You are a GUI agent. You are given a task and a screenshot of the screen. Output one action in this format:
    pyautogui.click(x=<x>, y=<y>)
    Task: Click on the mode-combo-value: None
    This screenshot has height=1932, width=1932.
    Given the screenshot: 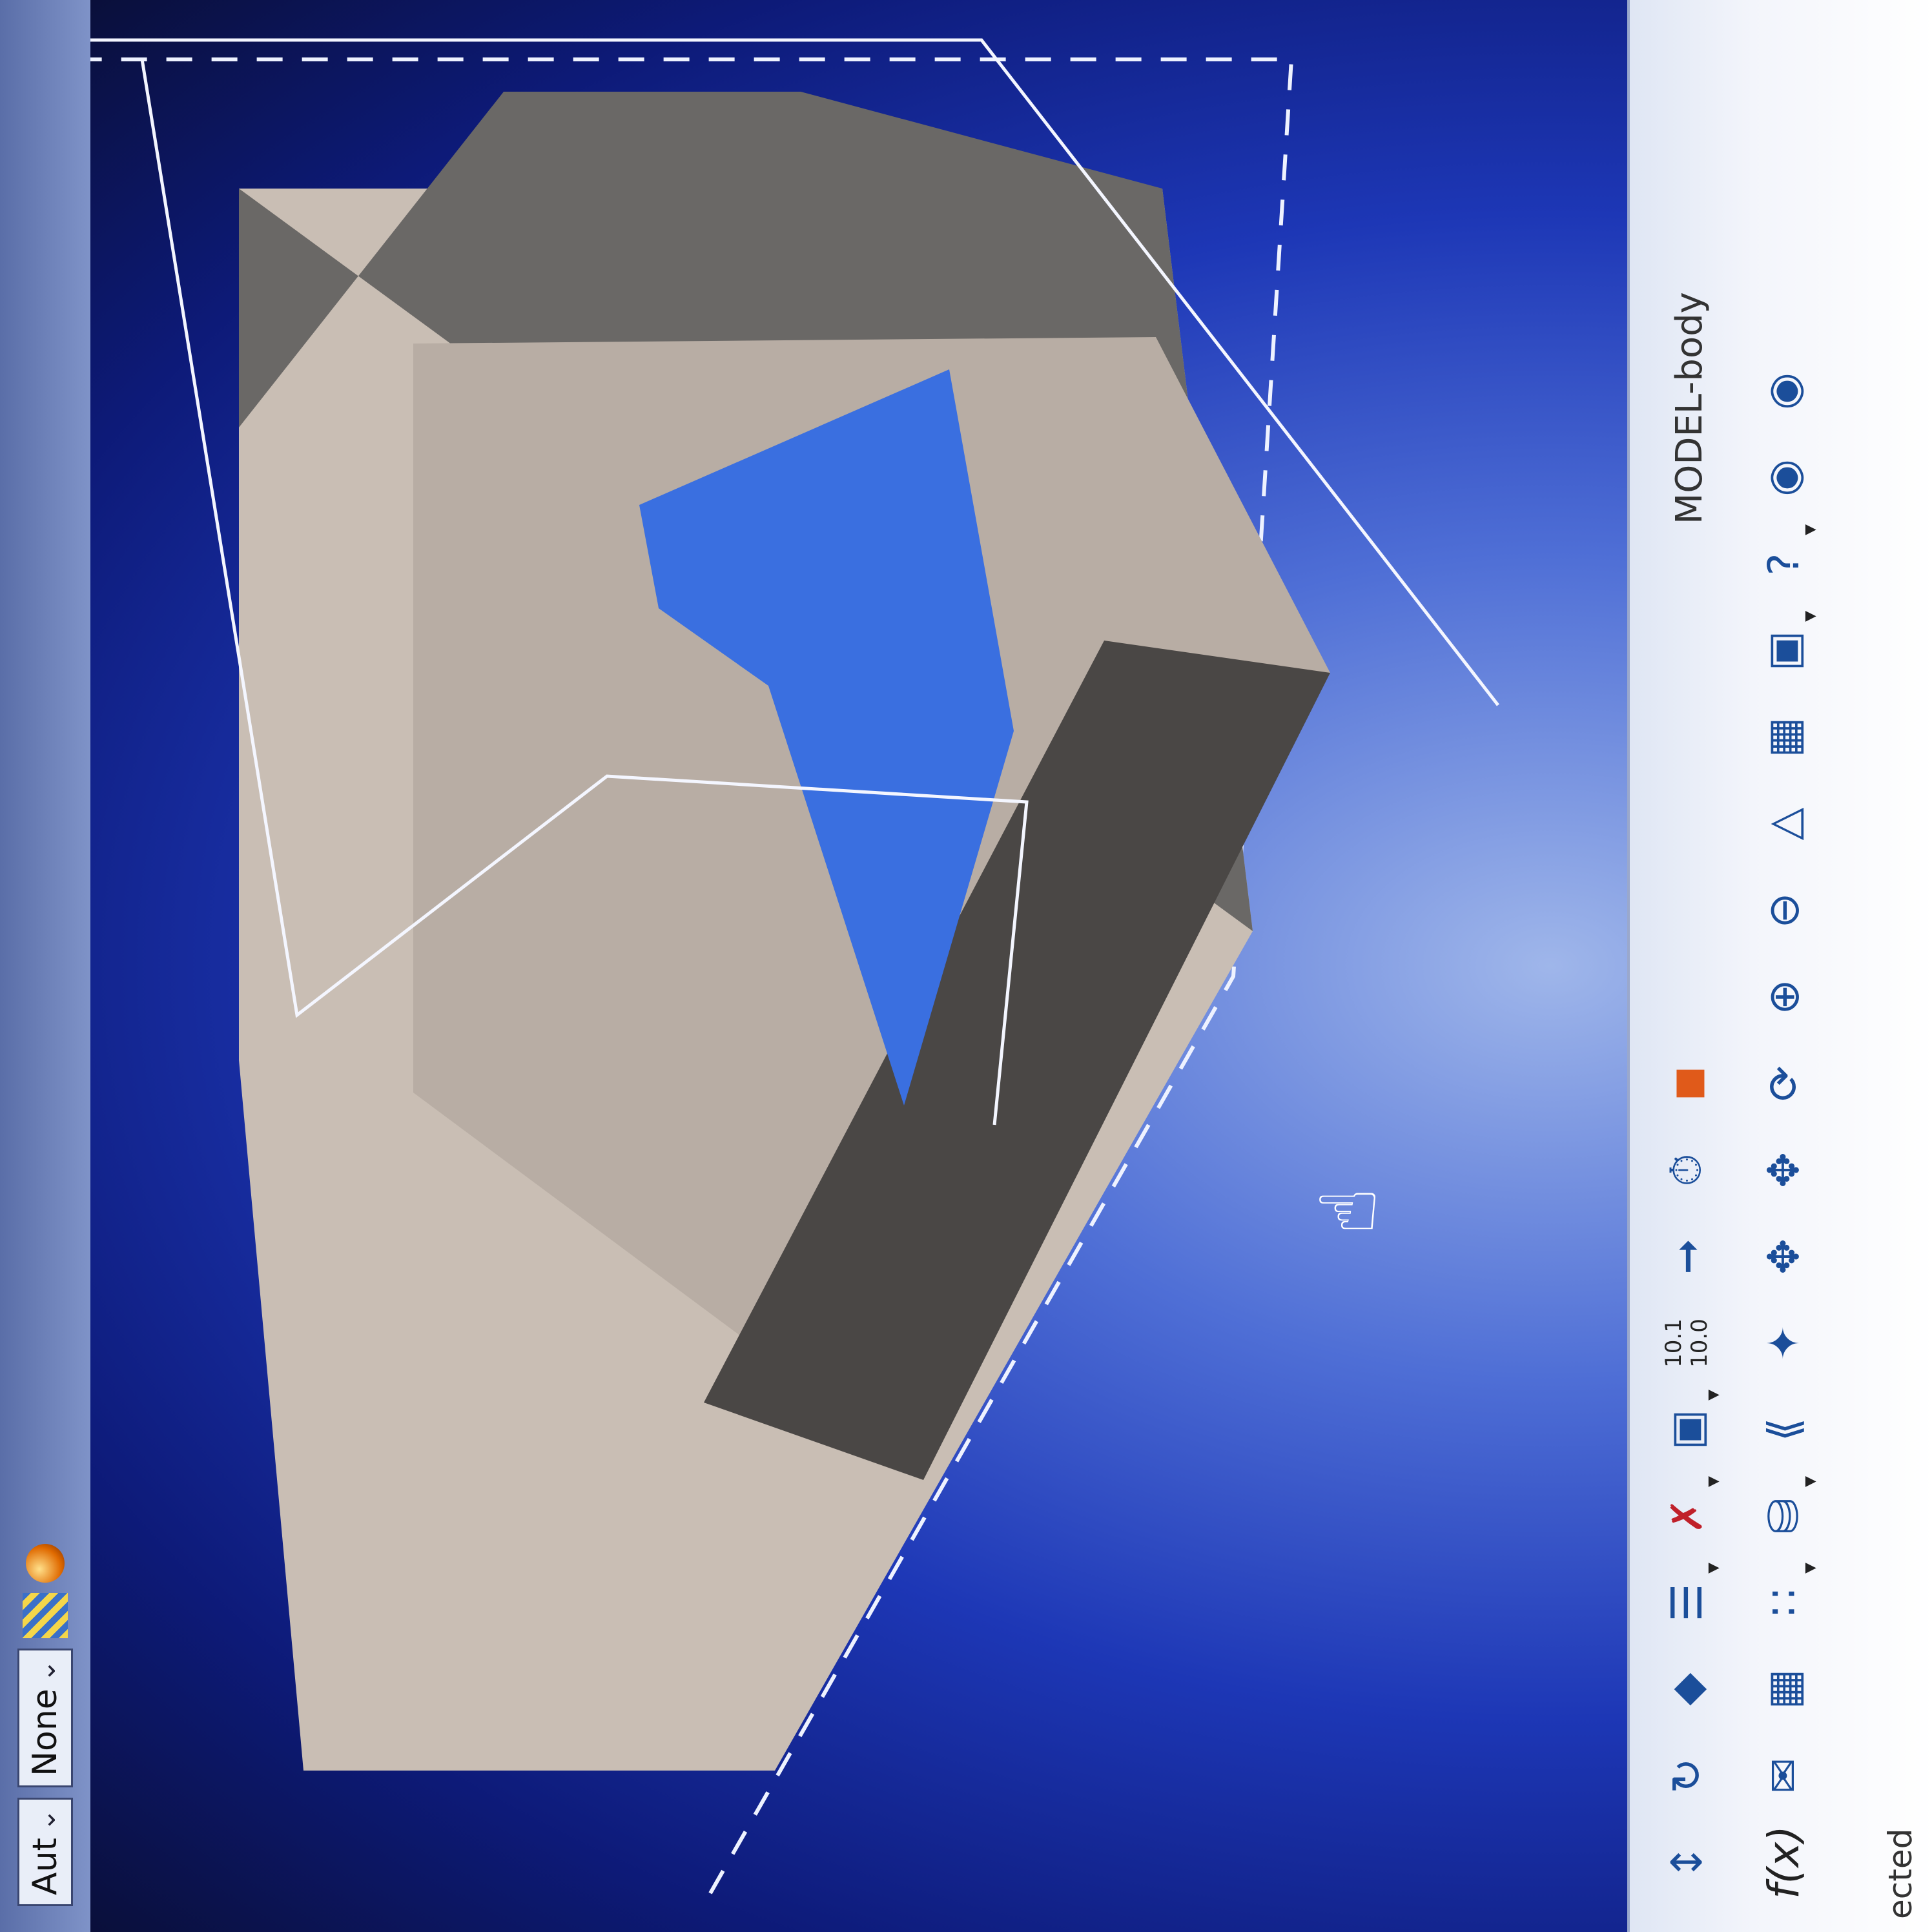 What is the action you would take?
    pyautogui.click(x=45, y=1732)
    